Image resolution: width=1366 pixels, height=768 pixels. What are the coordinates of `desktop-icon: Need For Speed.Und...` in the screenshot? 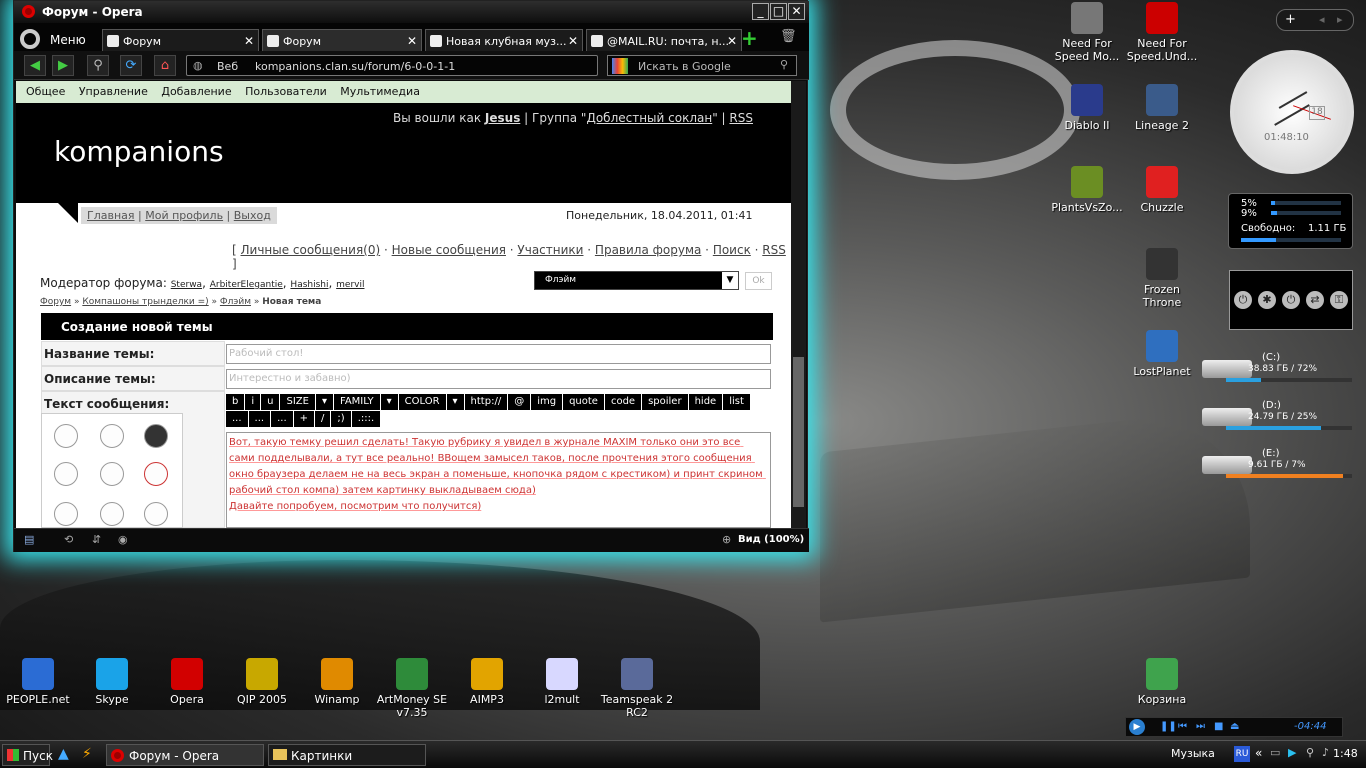 It's located at (1162, 32).